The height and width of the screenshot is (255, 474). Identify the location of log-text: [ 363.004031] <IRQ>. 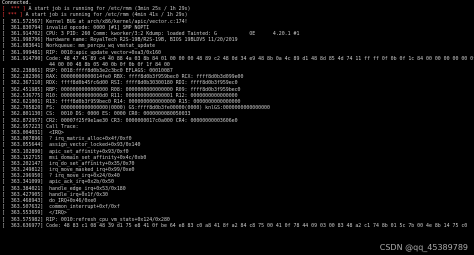
(33, 132).